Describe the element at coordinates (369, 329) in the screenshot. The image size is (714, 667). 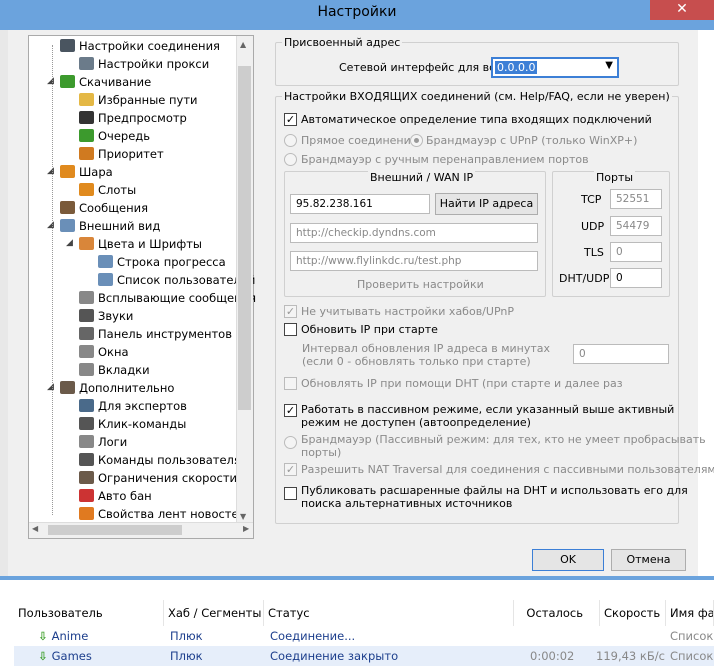
I see `update-ip-label: Обновить IP при старте` at that location.